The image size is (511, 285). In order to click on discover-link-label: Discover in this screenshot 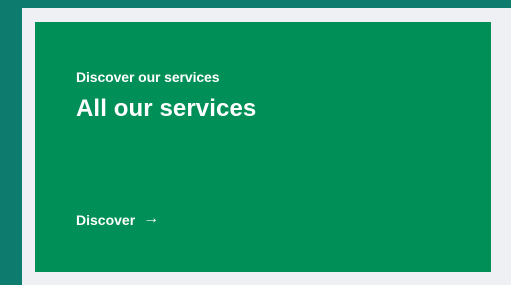, I will do `click(106, 220)`.